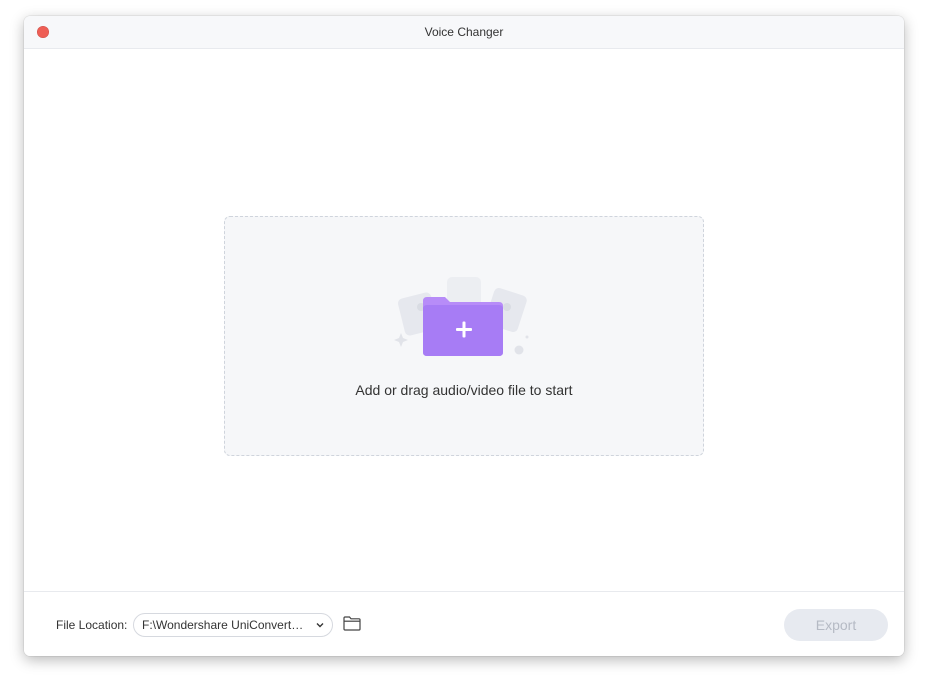 The height and width of the screenshot is (688, 928). I want to click on add-folder-icon, so click(463, 317).